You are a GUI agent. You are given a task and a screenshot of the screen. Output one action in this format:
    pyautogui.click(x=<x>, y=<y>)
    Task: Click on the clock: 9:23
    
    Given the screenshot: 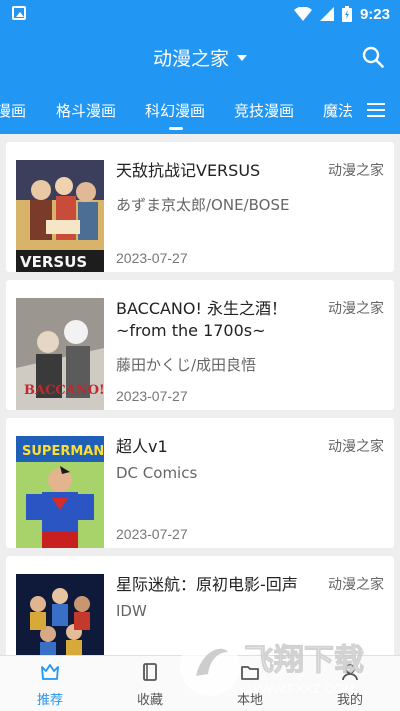 What is the action you would take?
    pyautogui.click(x=374, y=14)
    